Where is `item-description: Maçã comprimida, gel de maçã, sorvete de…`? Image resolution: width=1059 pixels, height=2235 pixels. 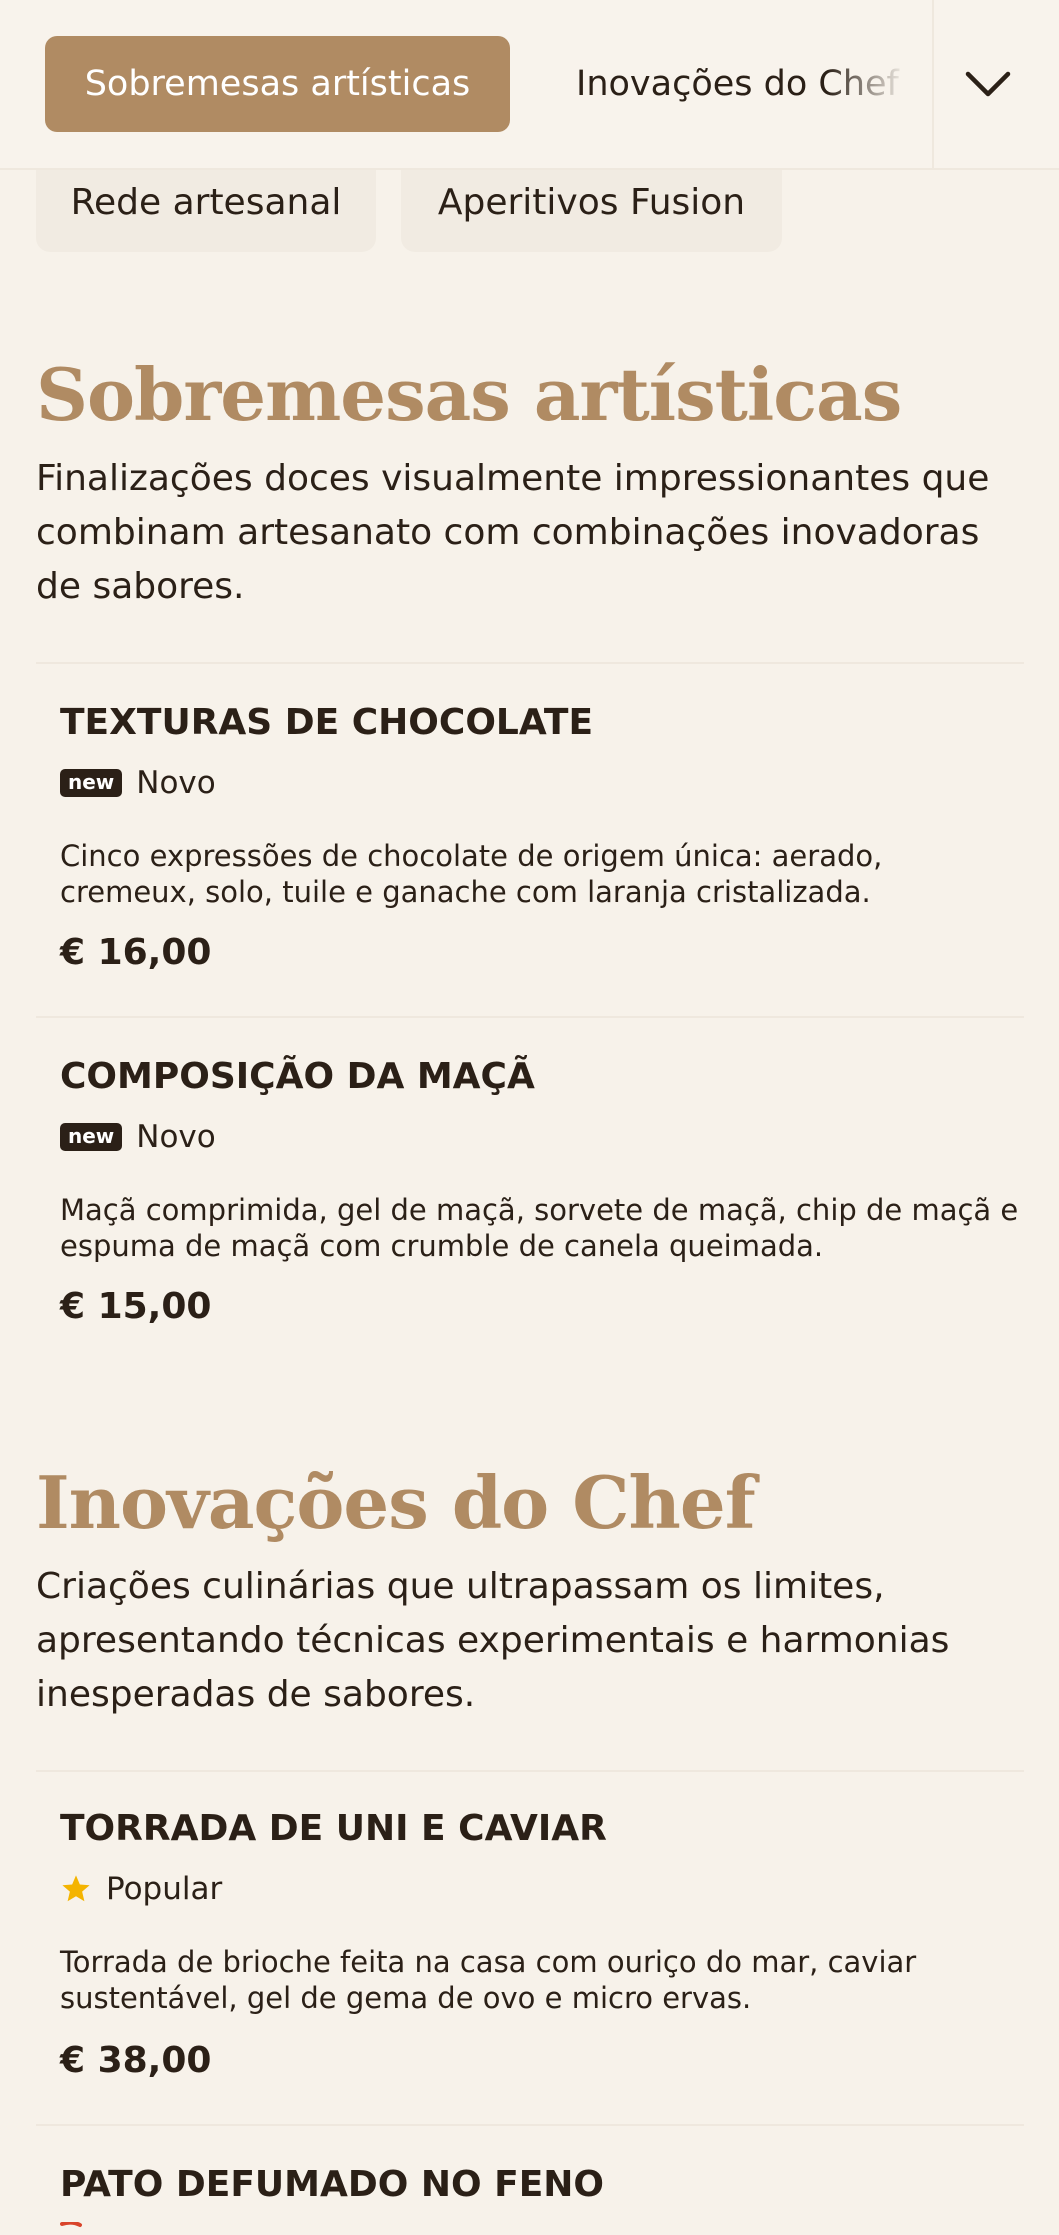
item-description: Maçã comprimida, gel de maçã, sorvete de… is located at coordinates (539, 1228).